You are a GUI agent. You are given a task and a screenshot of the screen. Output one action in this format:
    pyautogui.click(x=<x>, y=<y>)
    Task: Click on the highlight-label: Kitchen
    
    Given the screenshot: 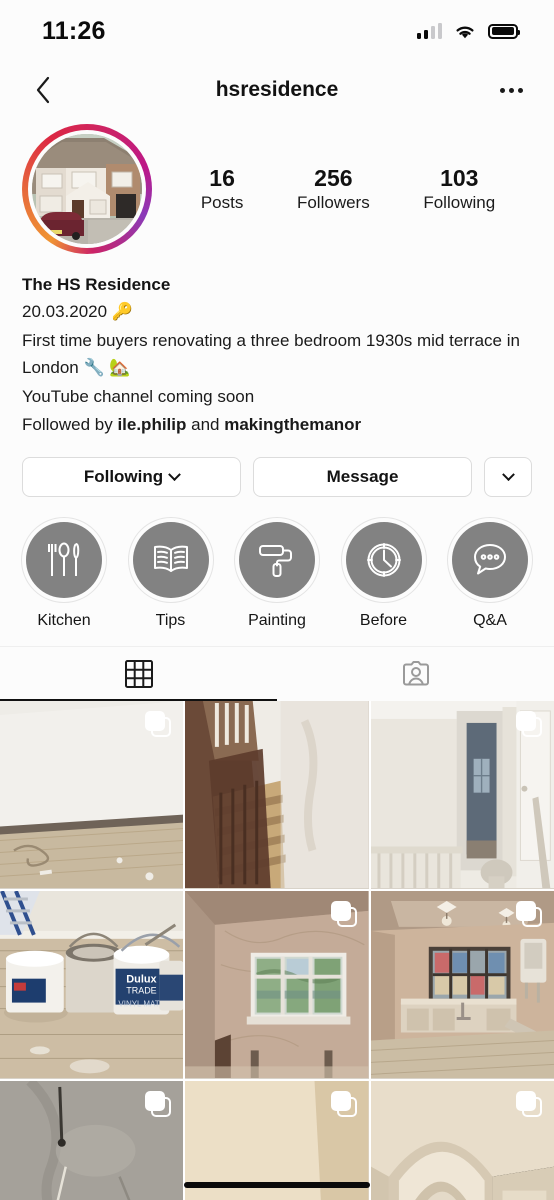 What is the action you would take?
    pyautogui.click(x=64, y=620)
    